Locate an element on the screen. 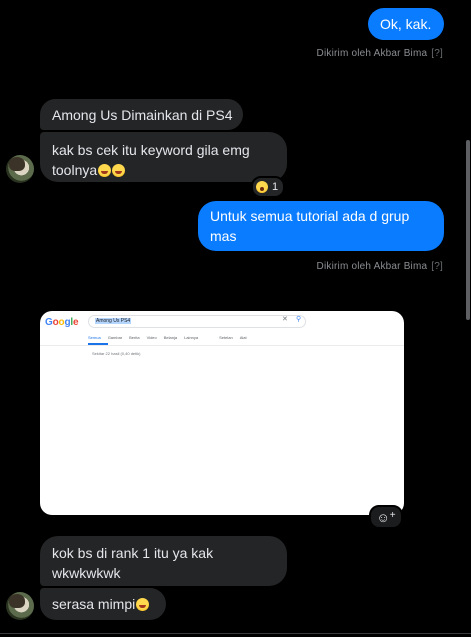 The height and width of the screenshot is (637, 471). tab-news: Berita is located at coordinates (134, 337).